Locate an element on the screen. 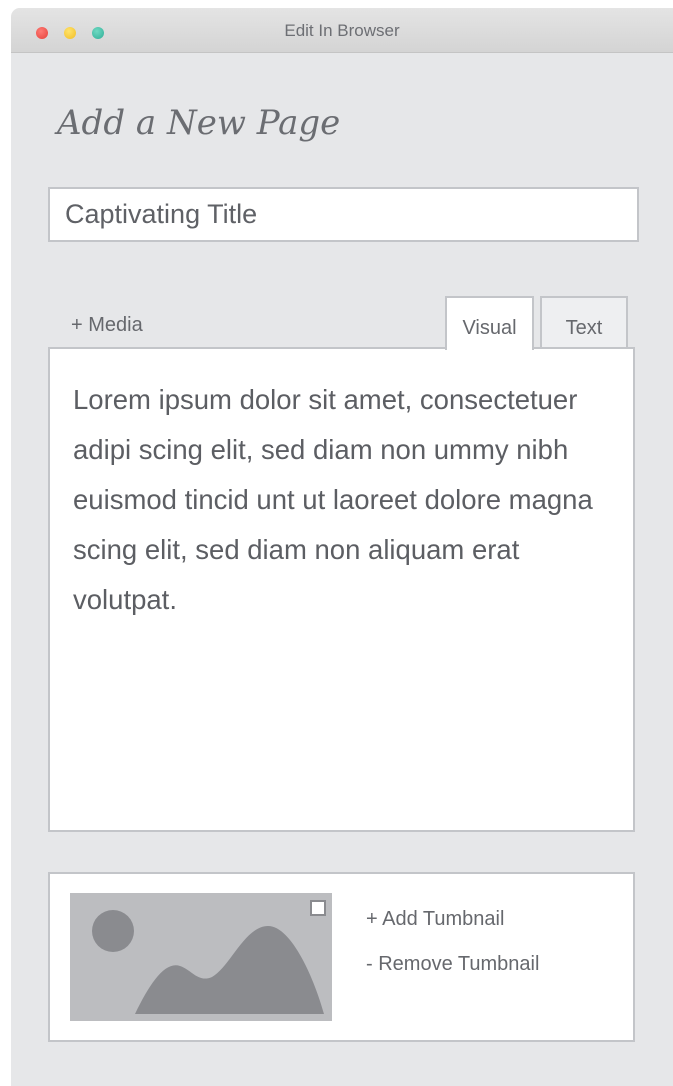 The height and width of the screenshot is (1086, 673). tab-visual: Visual is located at coordinates (489, 323).